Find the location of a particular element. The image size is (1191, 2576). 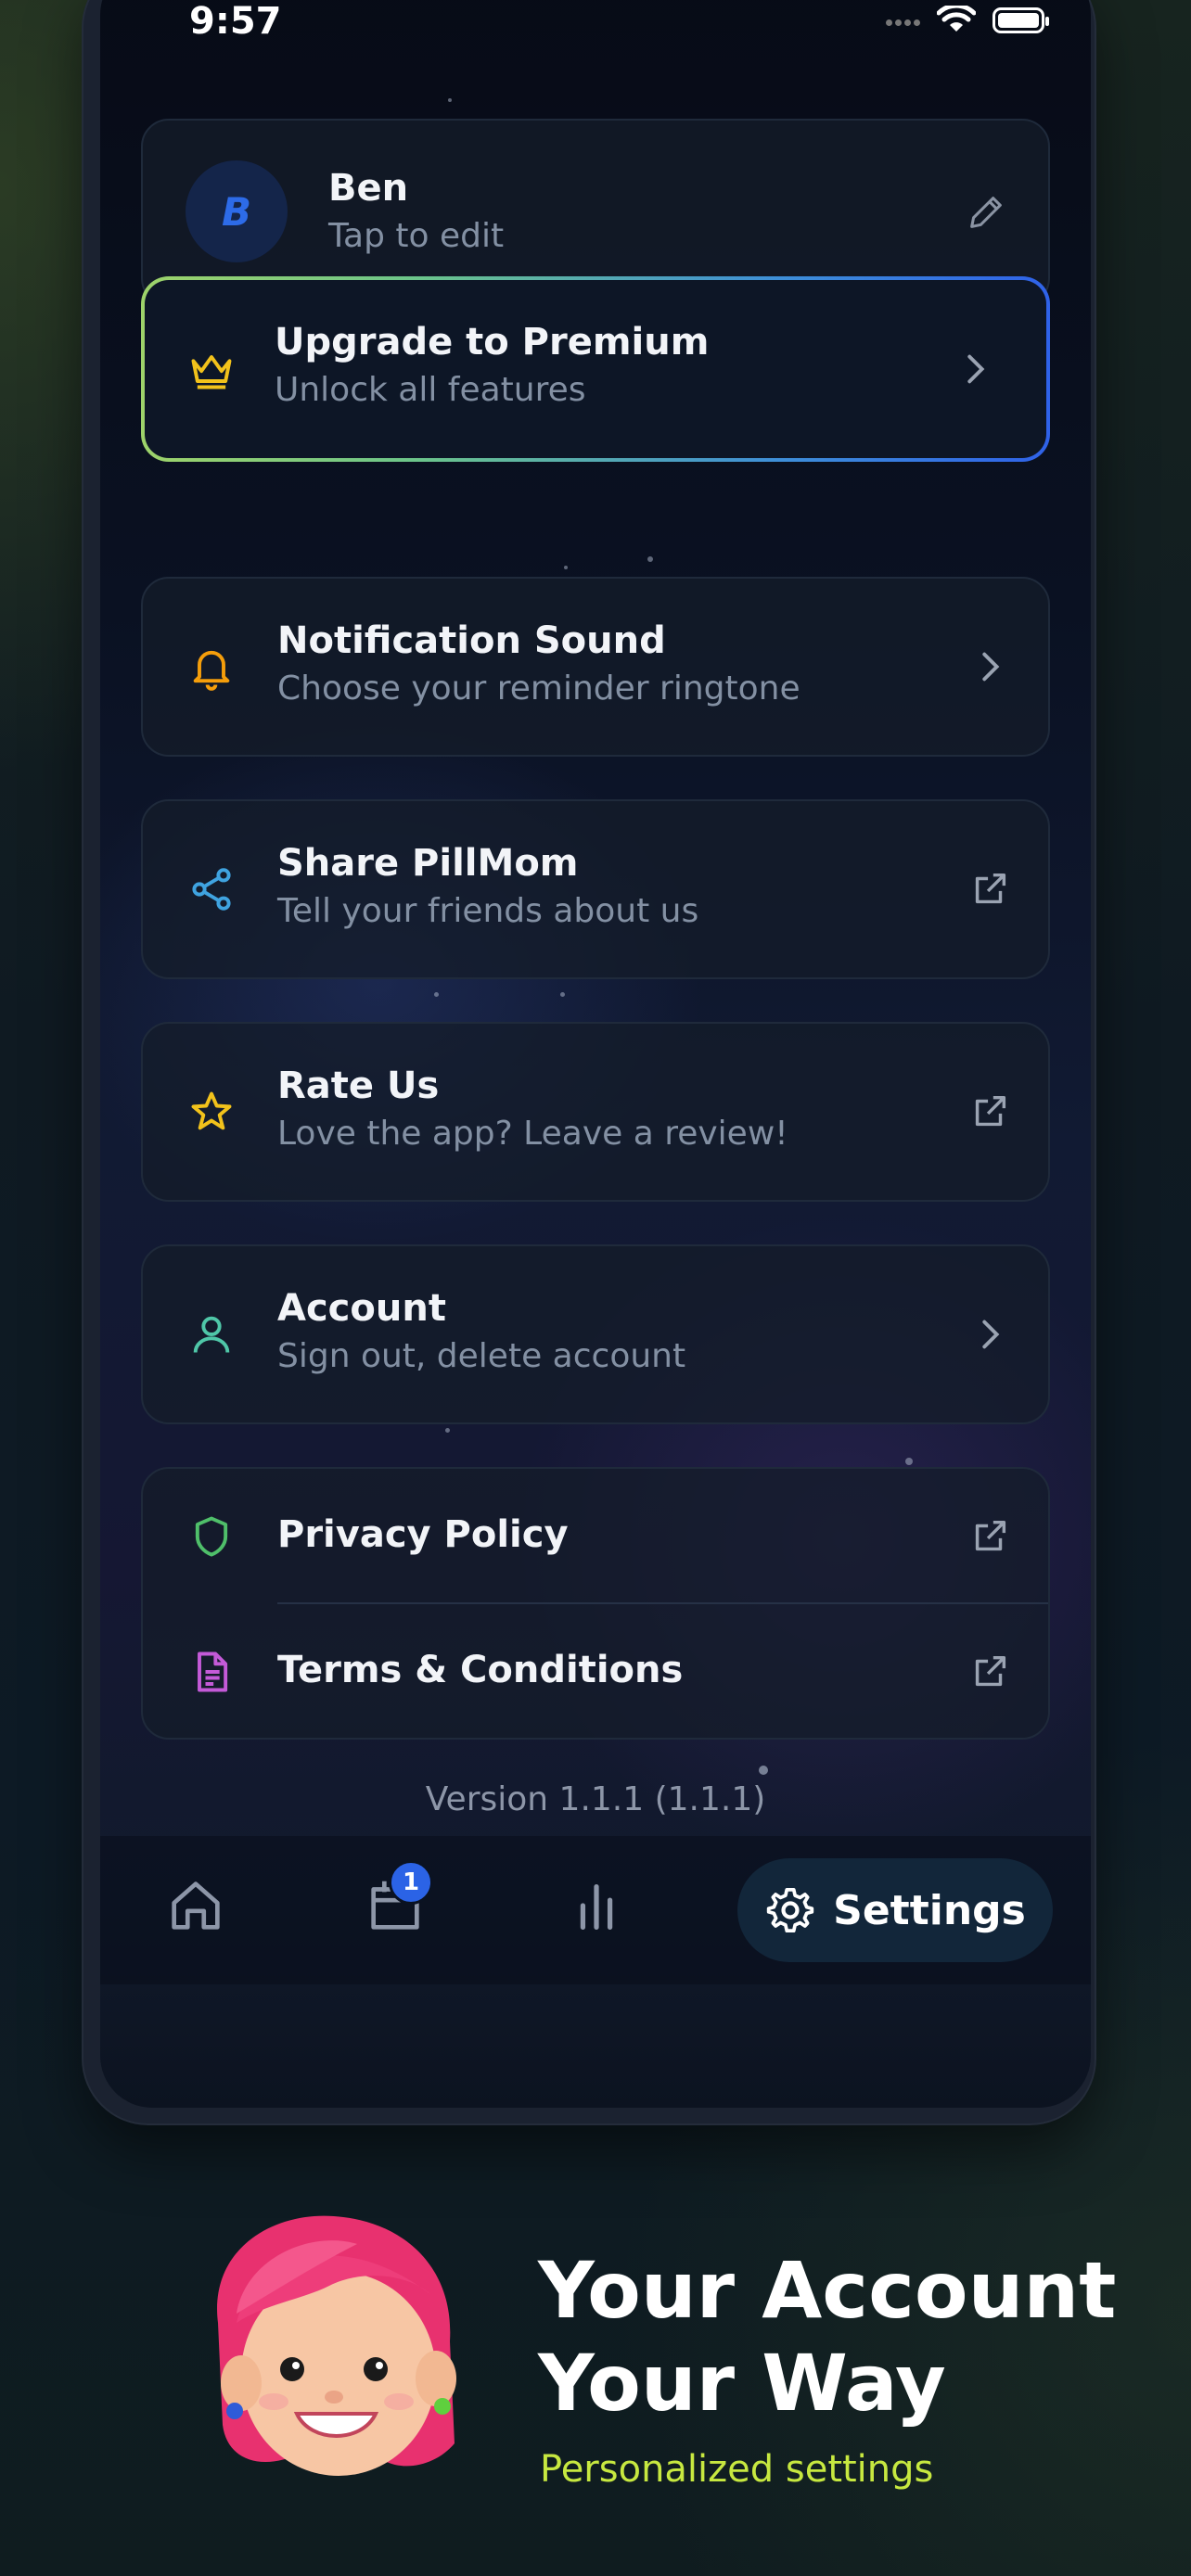

menu-item-title: Notification Sound is located at coordinates (471, 640).